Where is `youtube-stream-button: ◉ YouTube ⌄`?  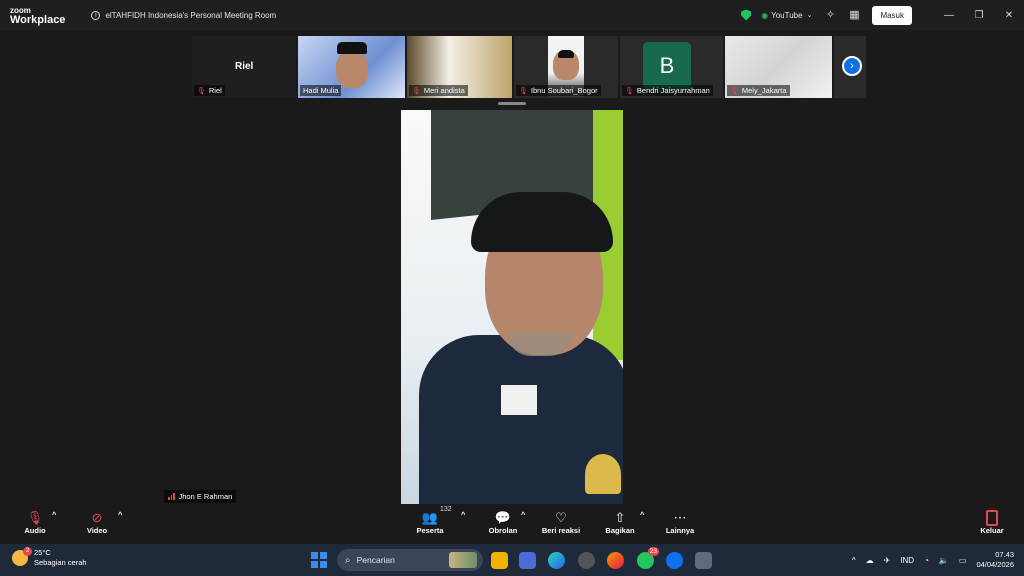
youtube-stream-button: ◉ YouTube ⌄ is located at coordinates (786, 15).